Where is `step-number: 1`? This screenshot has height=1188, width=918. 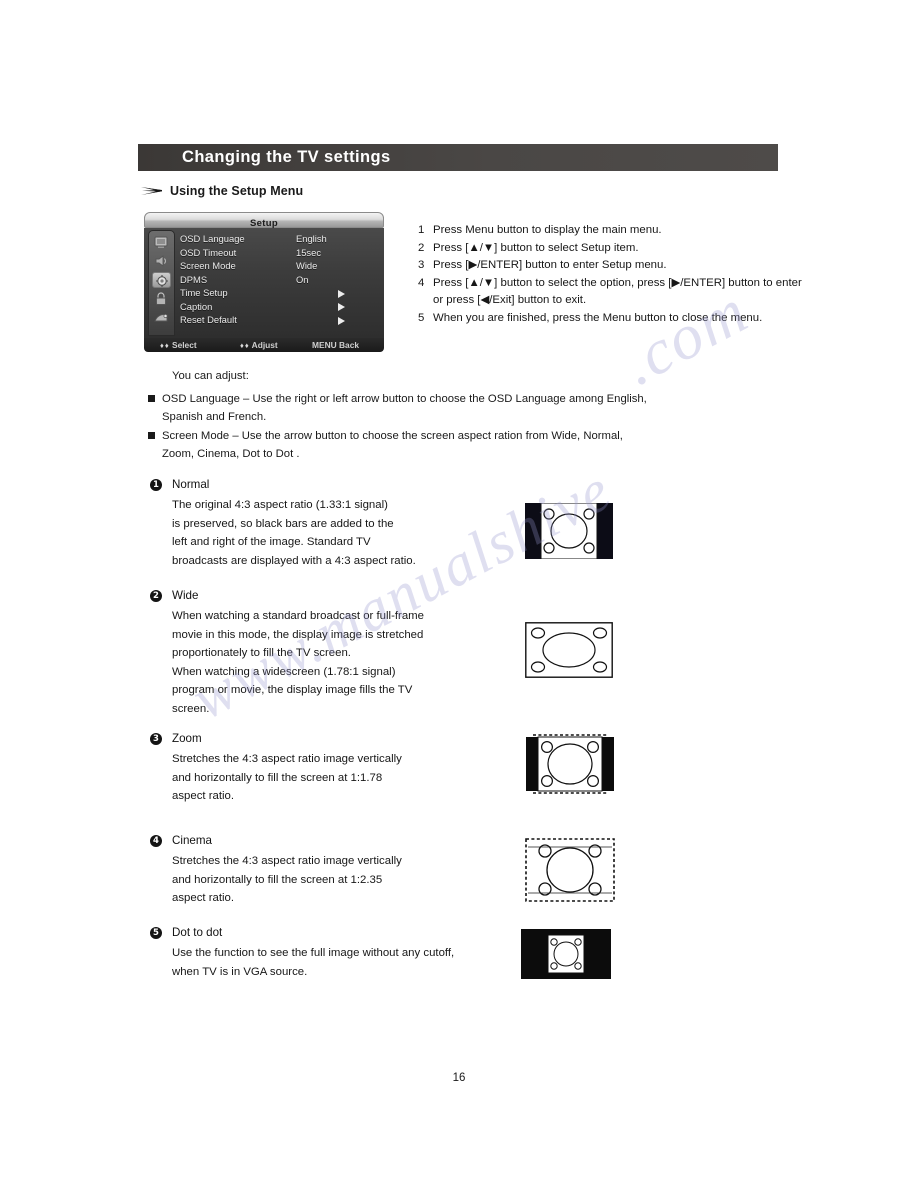
step-number: 1 is located at coordinates (421, 230).